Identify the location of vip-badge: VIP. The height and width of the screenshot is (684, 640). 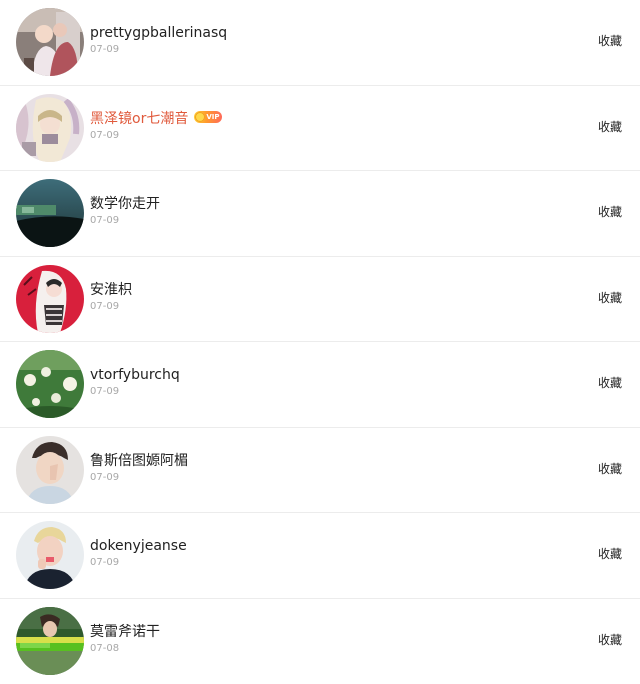
(208, 117).